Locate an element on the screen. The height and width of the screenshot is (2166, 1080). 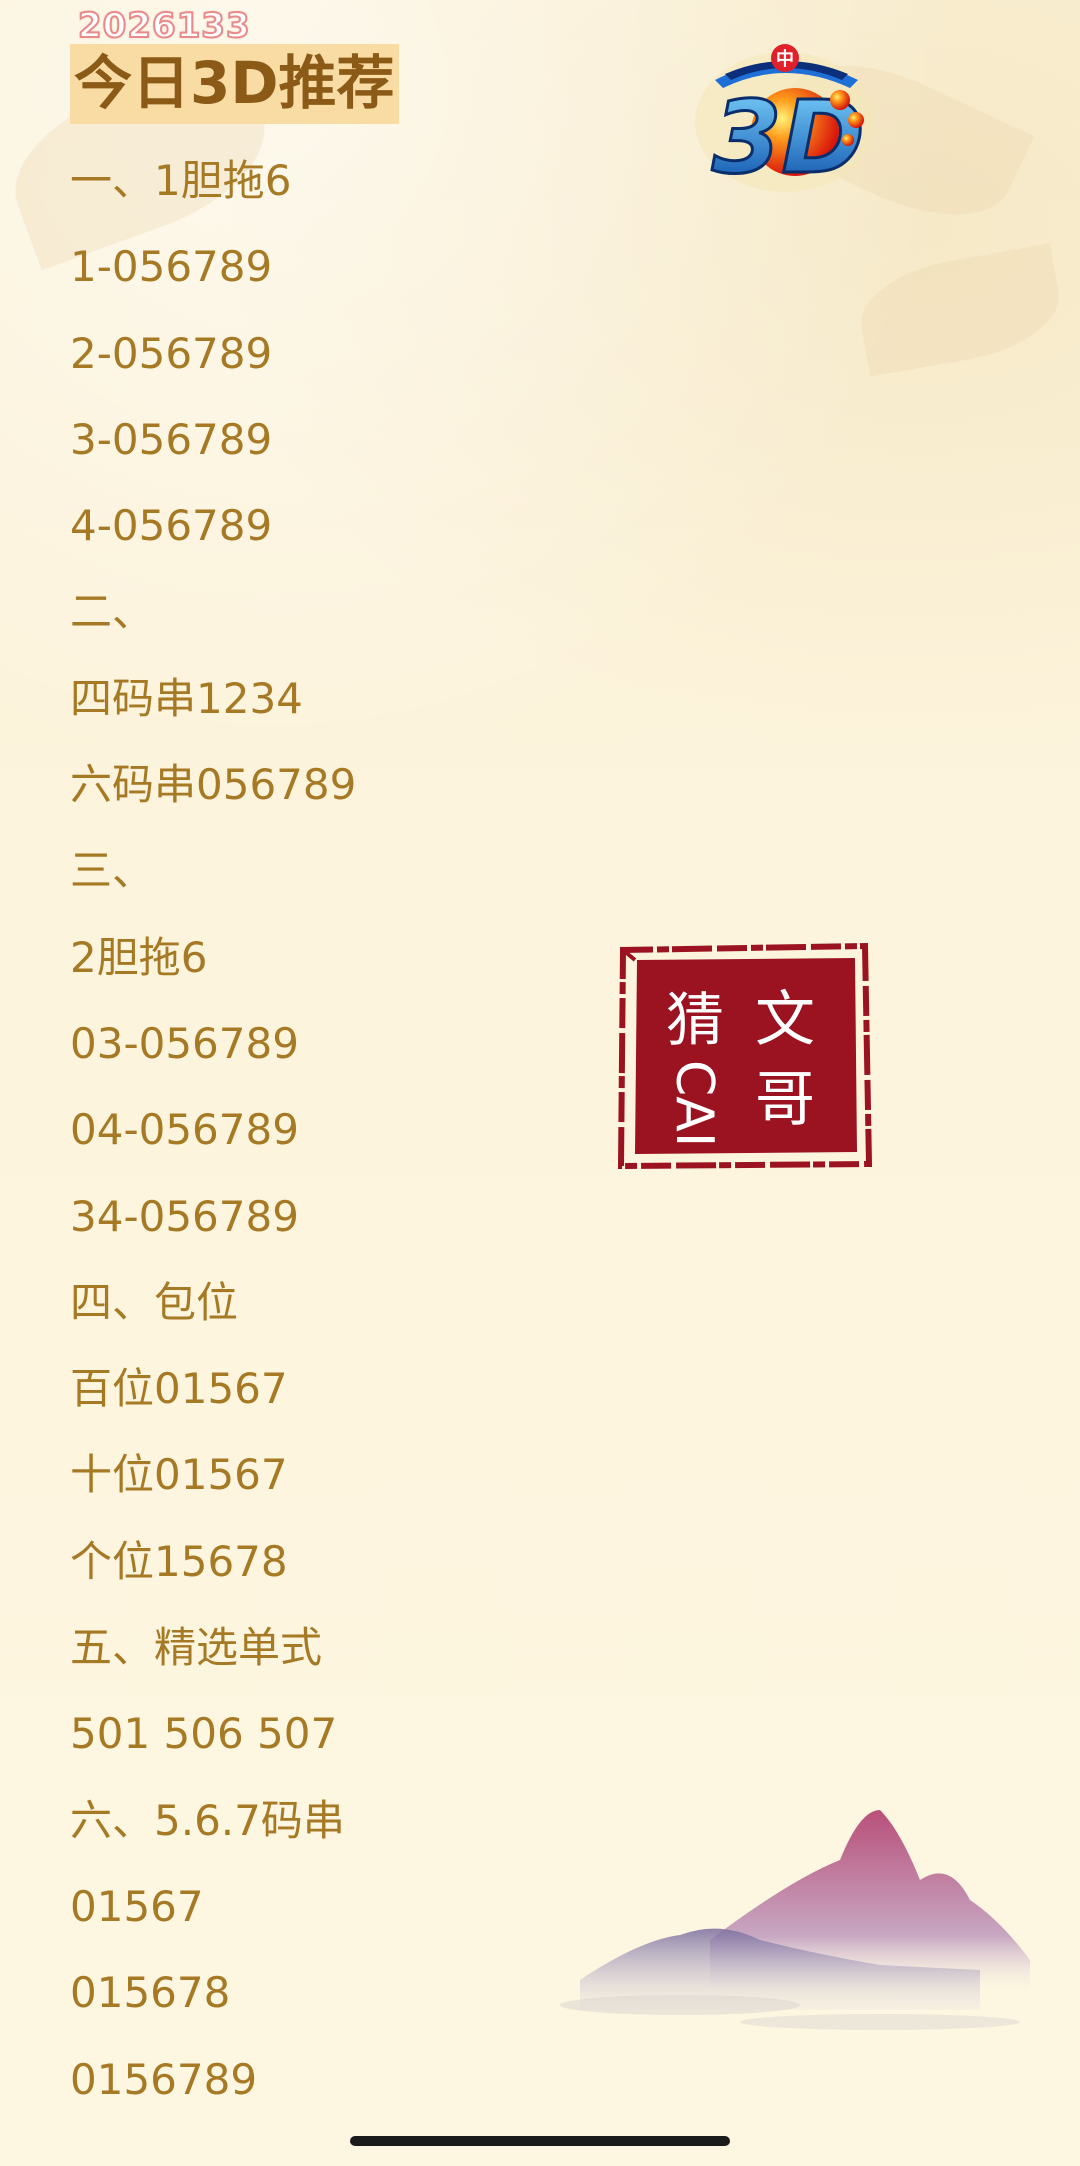
list-item: 4-056789 is located at coordinates (171, 526).